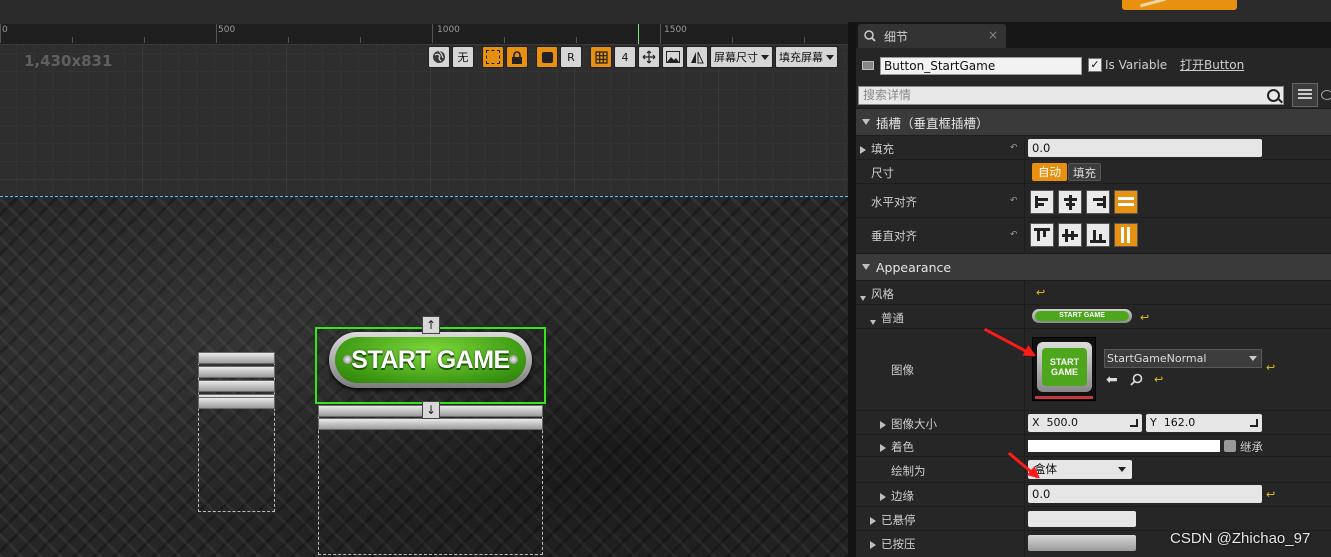 The height and width of the screenshot is (557, 1331). Describe the element at coordinates (1126, 235) in the screenshot. I see `valign-fill-button` at that location.